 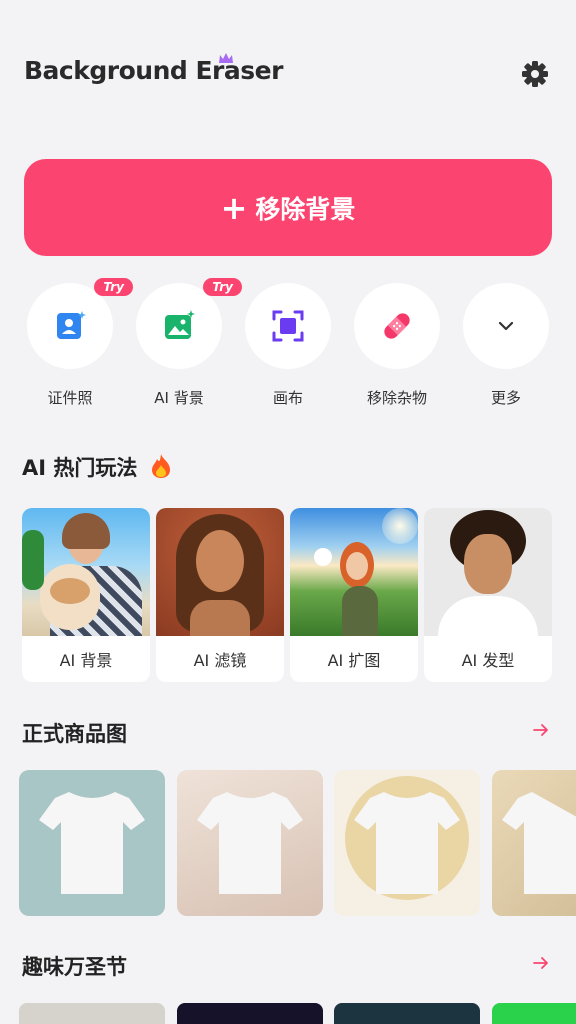 What do you see at coordinates (354, 660) in the screenshot?
I see `ai-card-label: AI 扩图` at bounding box center [354, 660].